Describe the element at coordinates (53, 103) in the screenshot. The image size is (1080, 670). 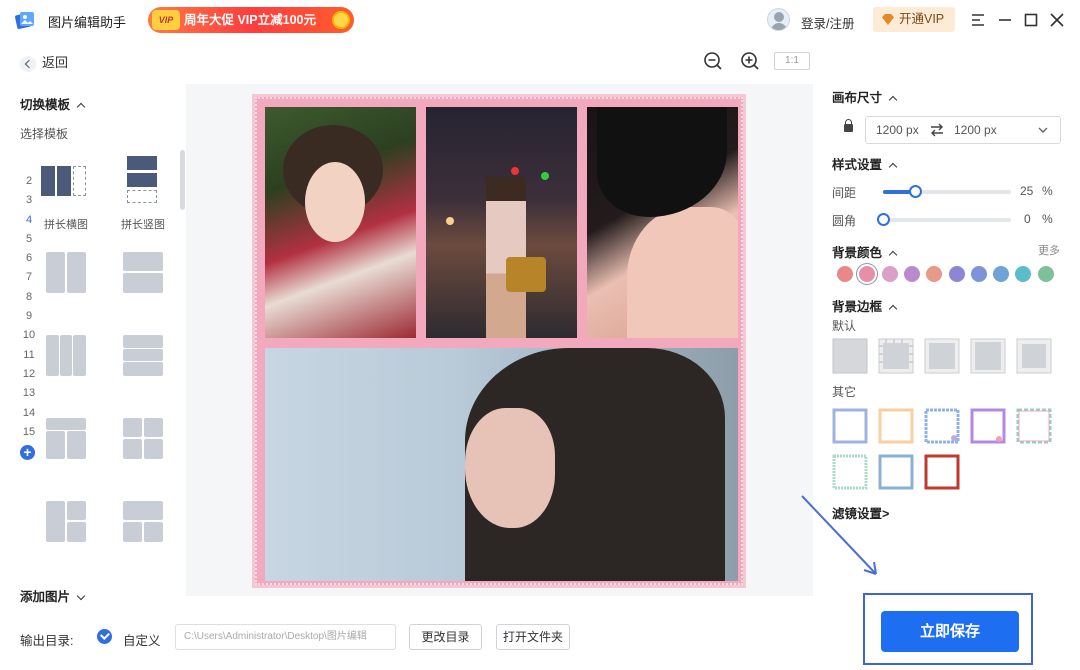
I see `switch-template-header: 切换模板` at that location.